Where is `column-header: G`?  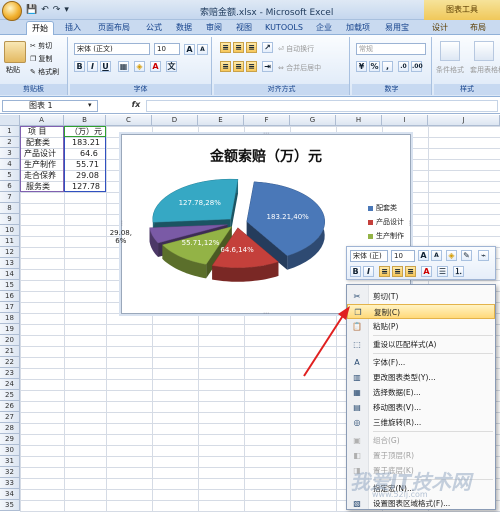 column-header: G is located at coordinates (313, 120).